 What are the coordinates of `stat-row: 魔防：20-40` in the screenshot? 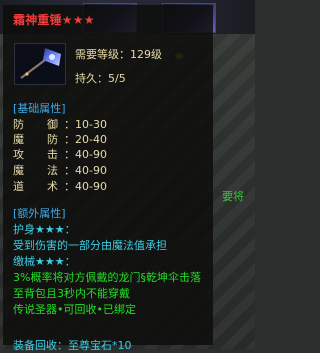 It's located at (60, 139).